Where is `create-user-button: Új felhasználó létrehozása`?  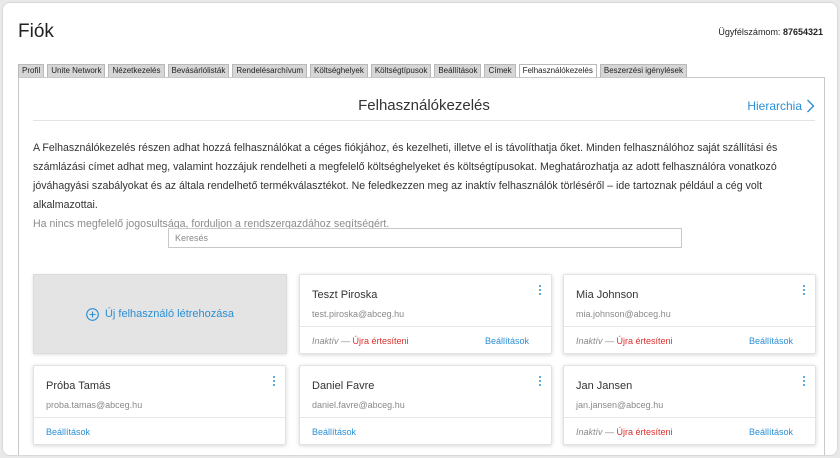 create-user-button: Új felhasználó létrehozása is located at coordinates (160, 314).